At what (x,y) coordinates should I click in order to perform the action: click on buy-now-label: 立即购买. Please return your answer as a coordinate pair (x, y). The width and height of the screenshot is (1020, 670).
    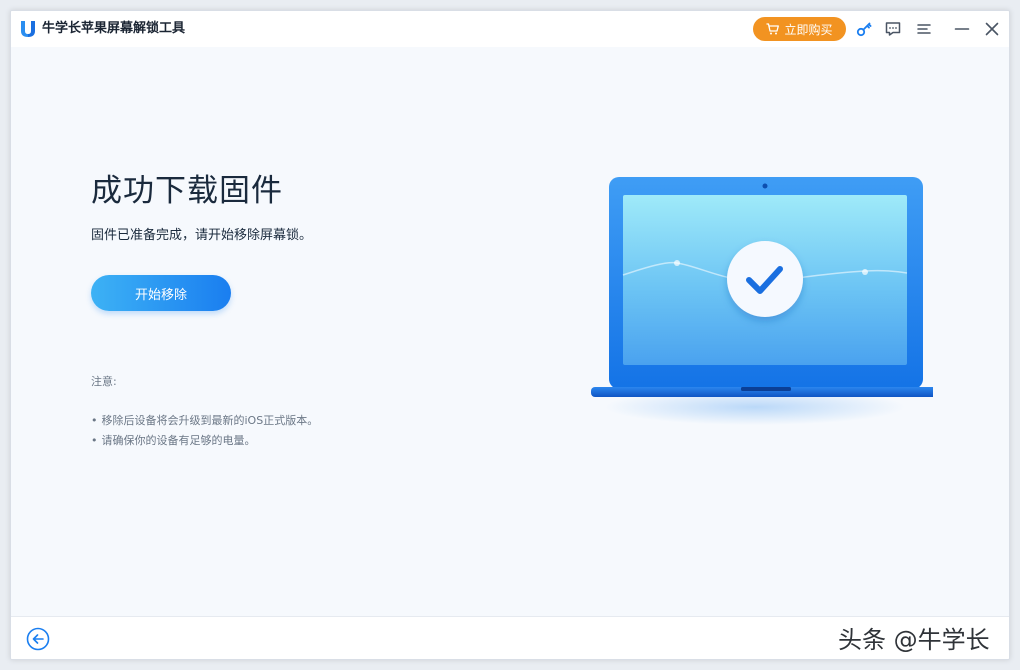
    Looking at the image, I should click on (808, 29).